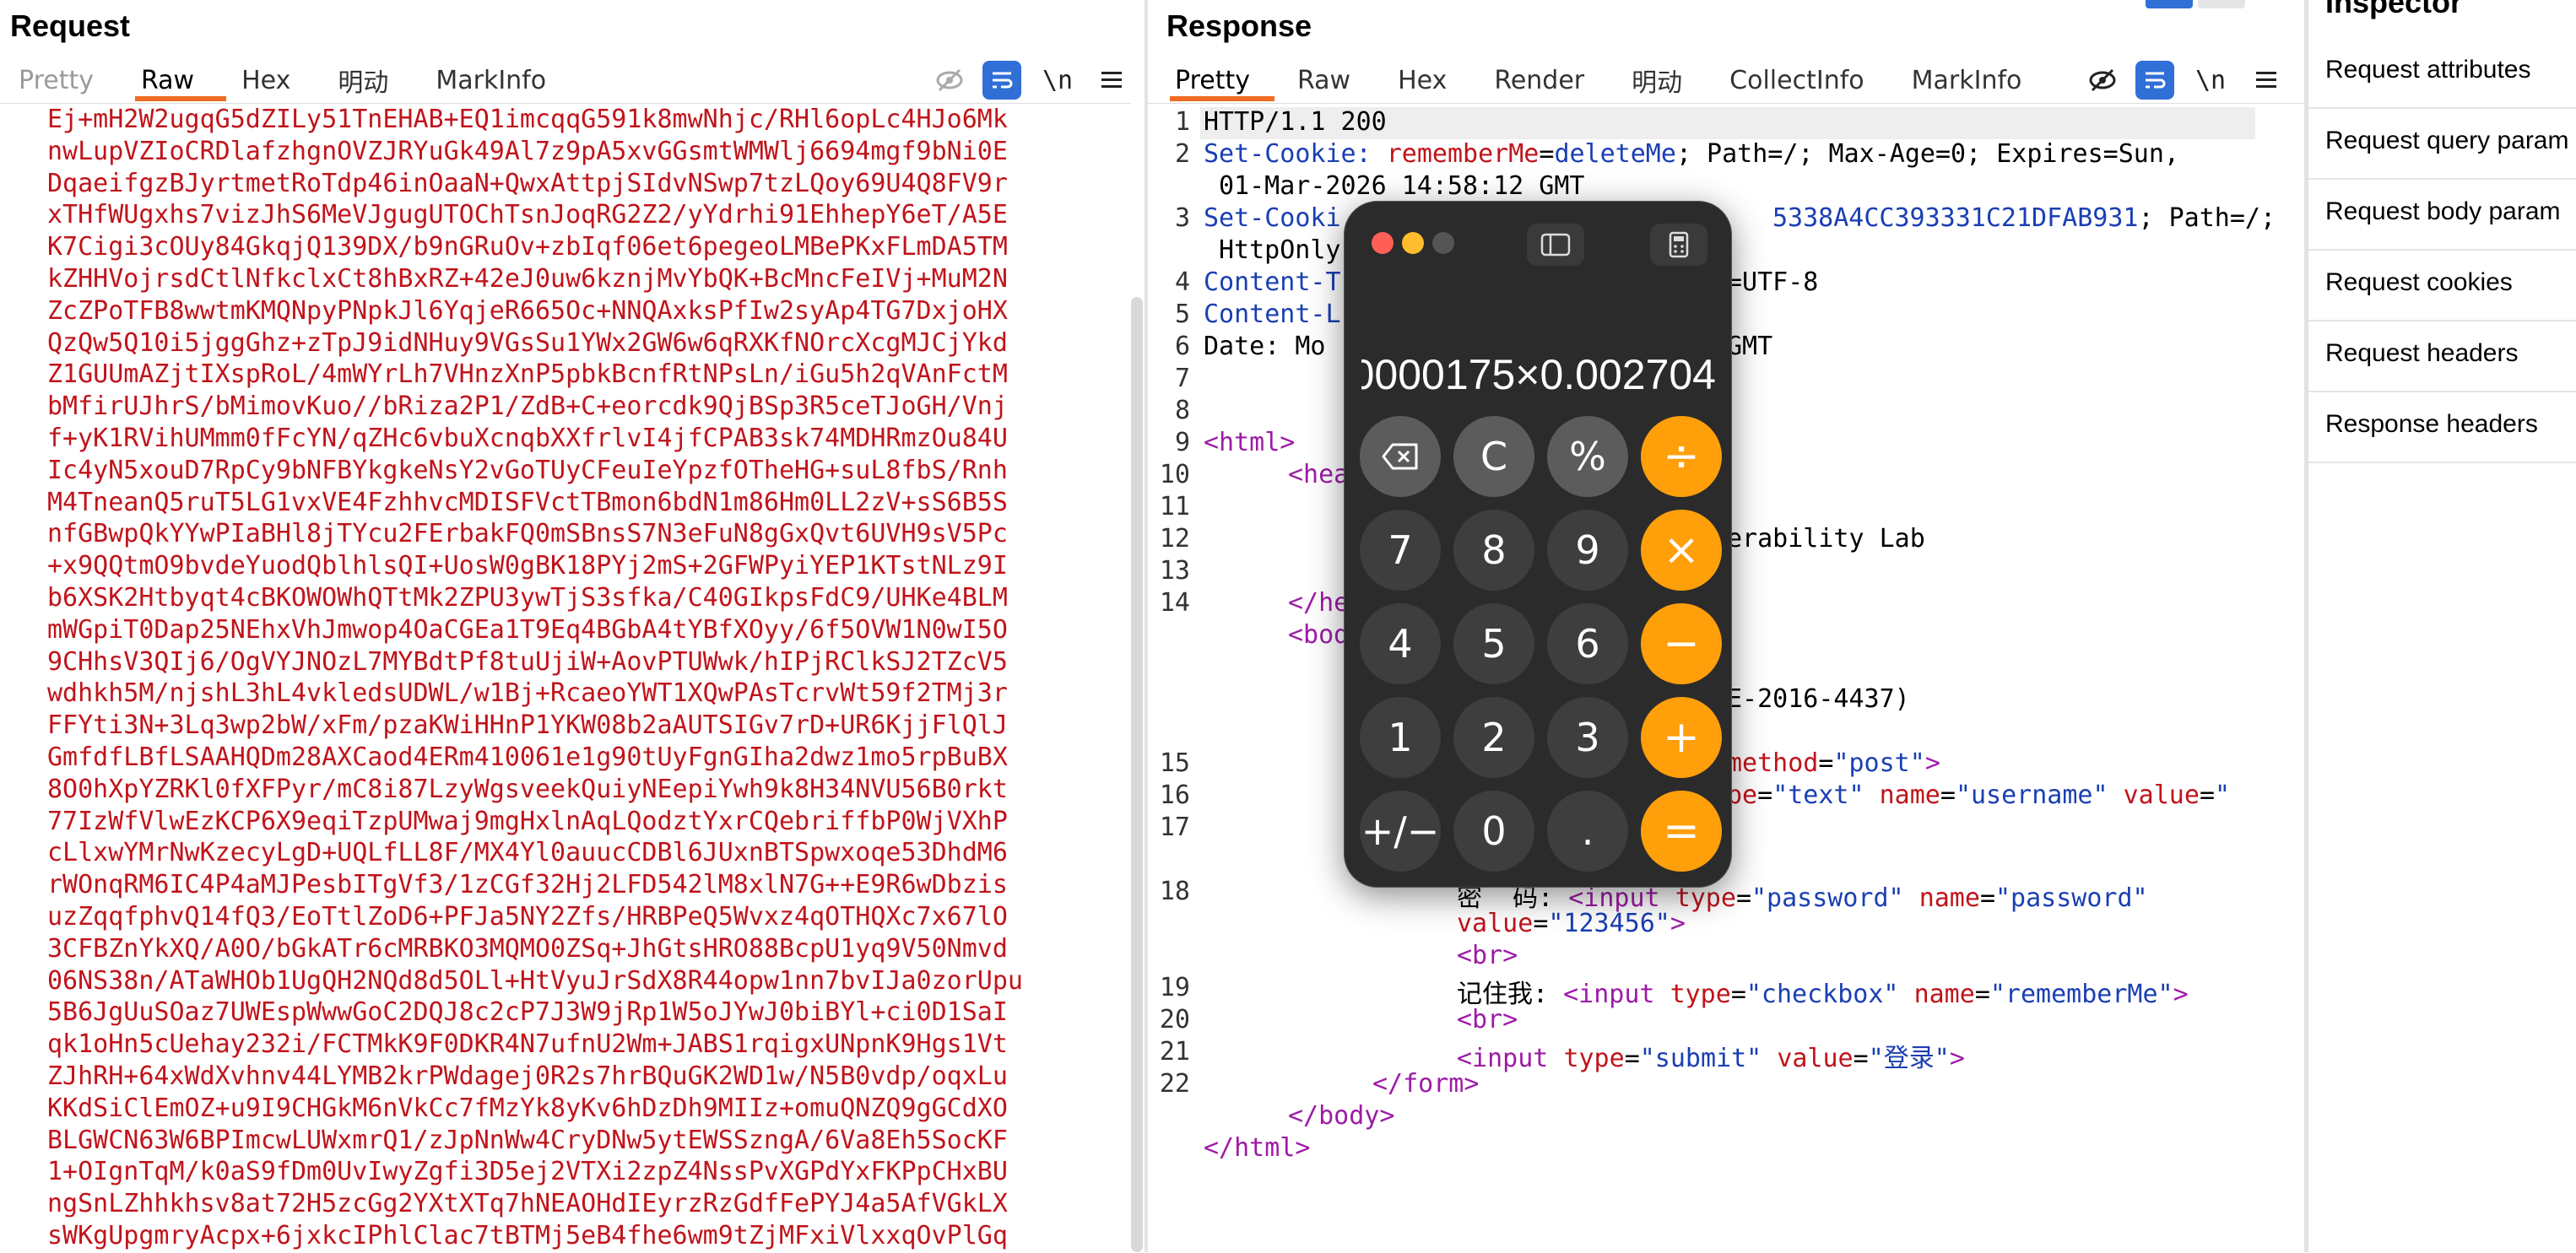 The height and width of the screenshot is (1253, 2576). I want to click on inspector-item-request-cookies: Request cookies, so click(2442, 285).